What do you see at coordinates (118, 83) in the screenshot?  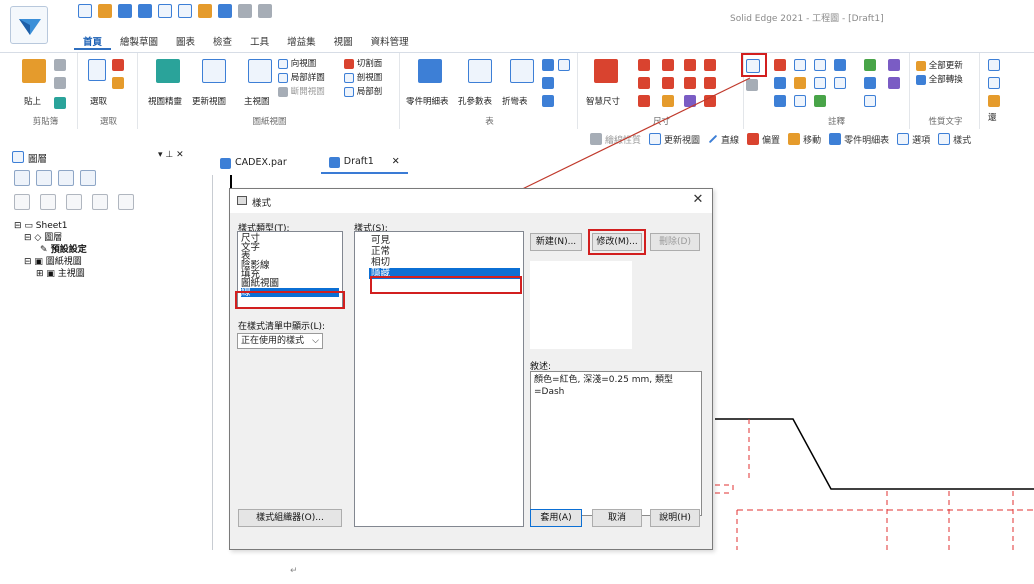 I see `select-box-icon` at bounding box center [118, 83].